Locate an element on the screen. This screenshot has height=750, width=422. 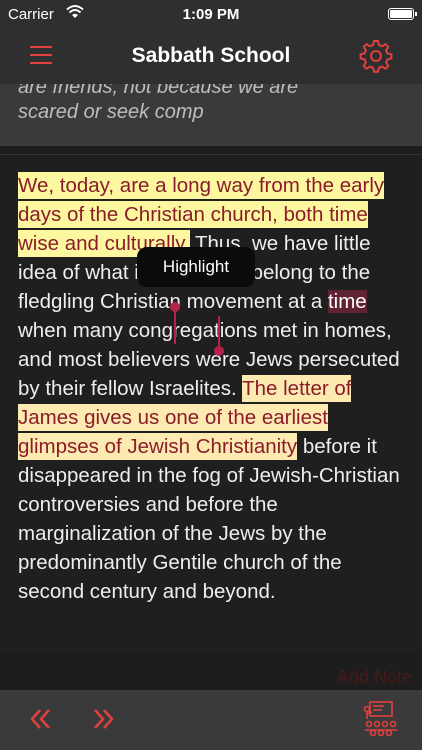
double-chevron-left-icon is located at coordinates (41, 719).